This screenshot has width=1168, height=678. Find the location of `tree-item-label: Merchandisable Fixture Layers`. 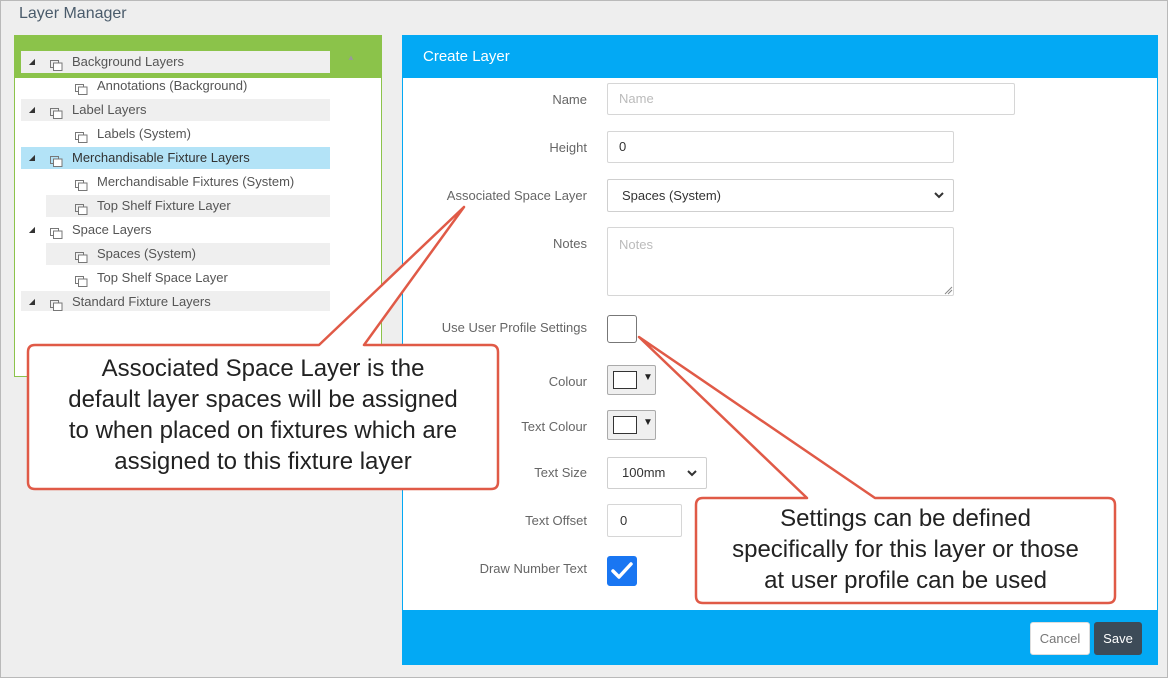

tree-item-label: Merchandisable Fixture Layers is located at coordinates (161, 157).